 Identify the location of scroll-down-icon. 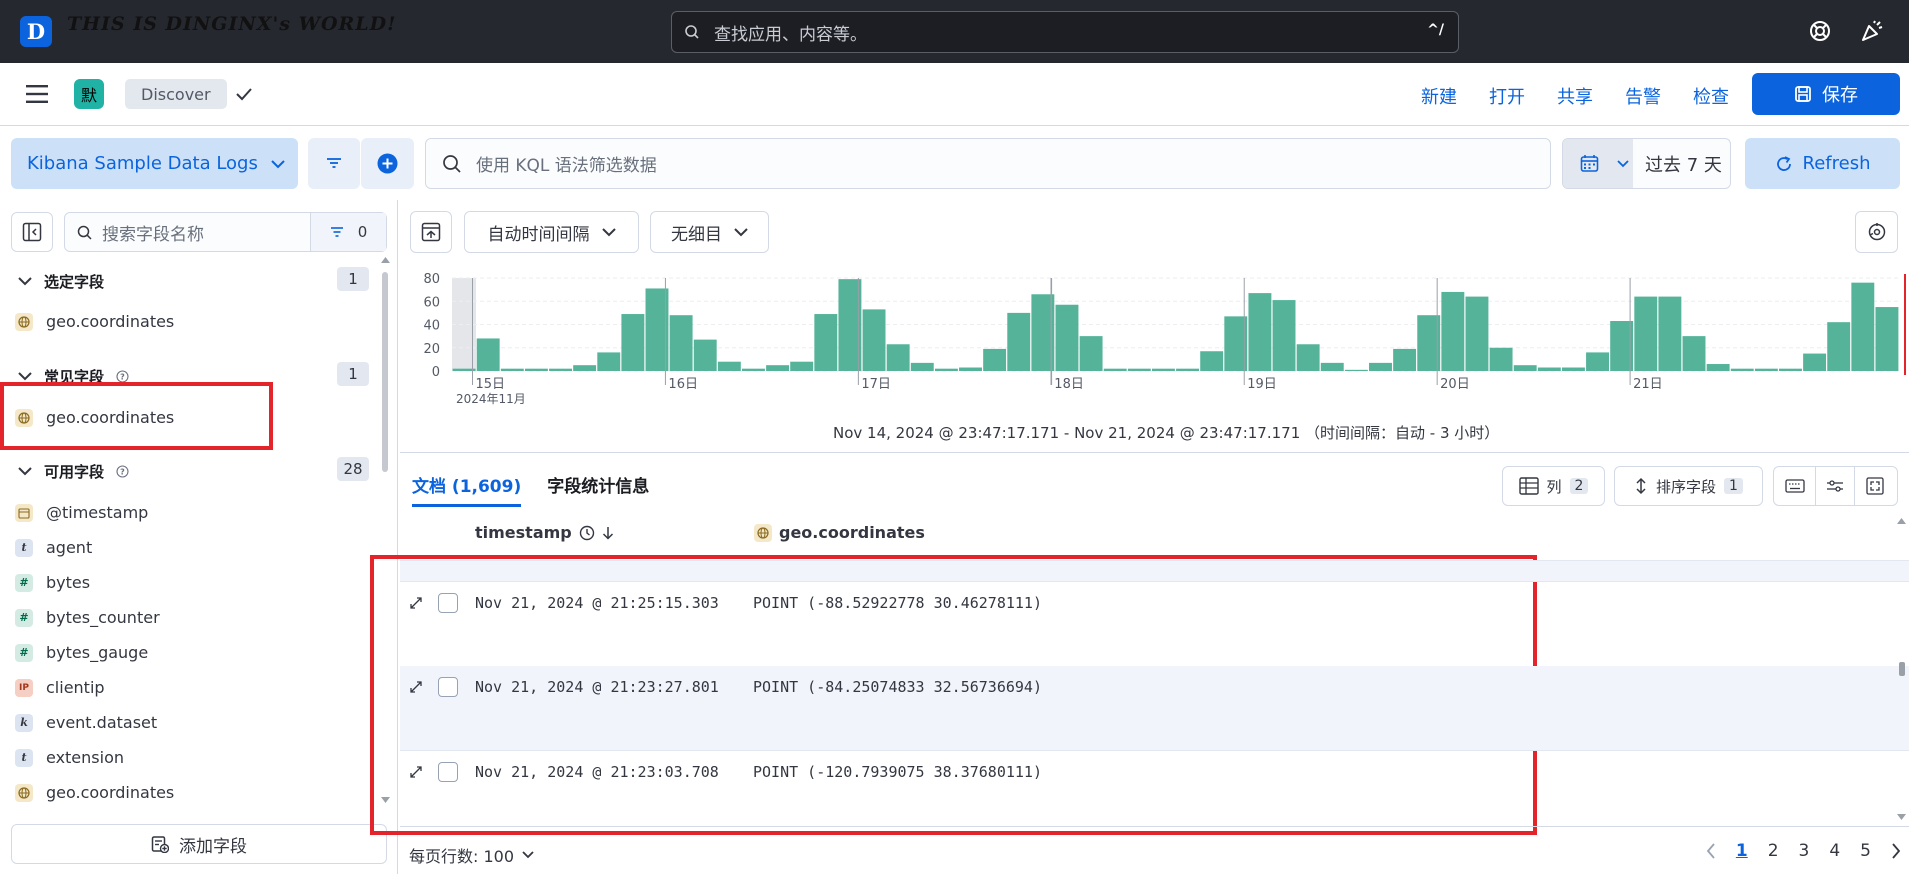
(1901, 817).